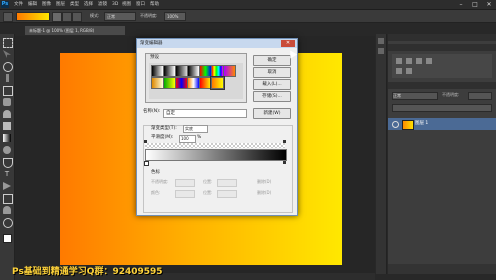  I want to click on presets-label: 预设, so click(154, 57).